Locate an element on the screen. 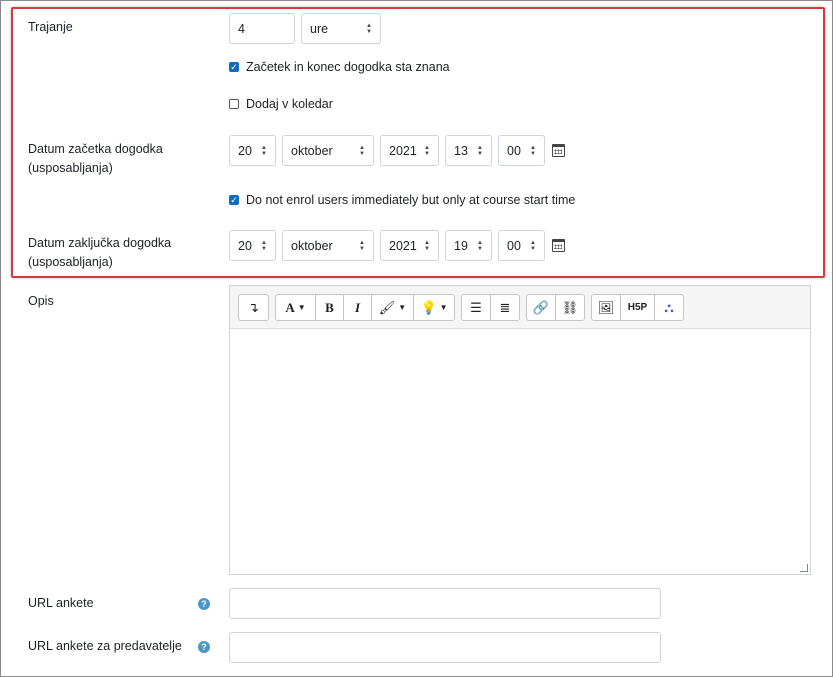 The height and width of the screenshot is (677, 833). duration-unit-select: ure ▲ ▼ is located at coordinates (341, 28).